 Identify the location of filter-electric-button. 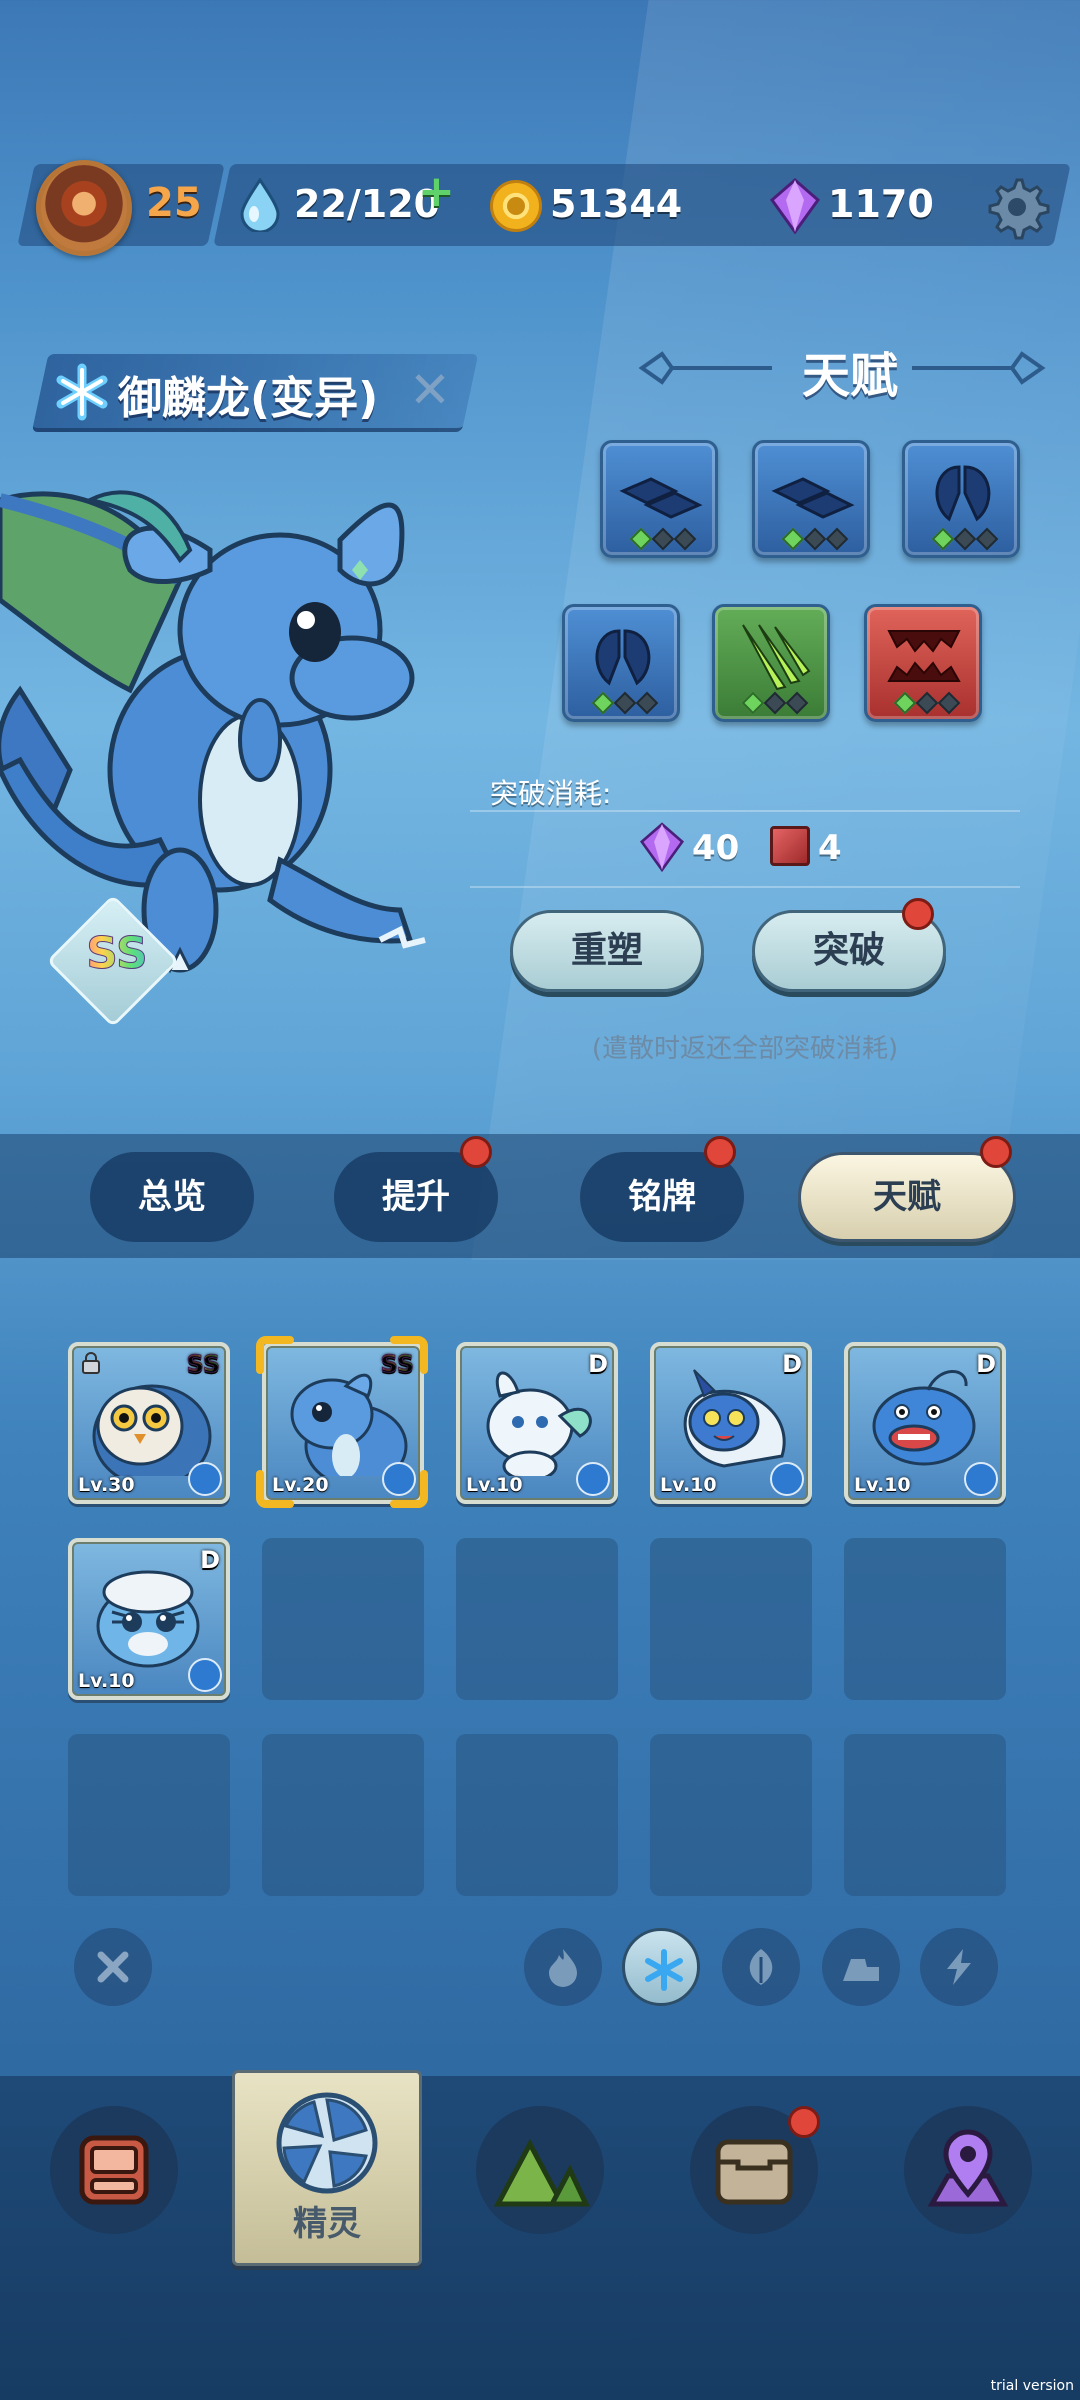
(959, 1967).